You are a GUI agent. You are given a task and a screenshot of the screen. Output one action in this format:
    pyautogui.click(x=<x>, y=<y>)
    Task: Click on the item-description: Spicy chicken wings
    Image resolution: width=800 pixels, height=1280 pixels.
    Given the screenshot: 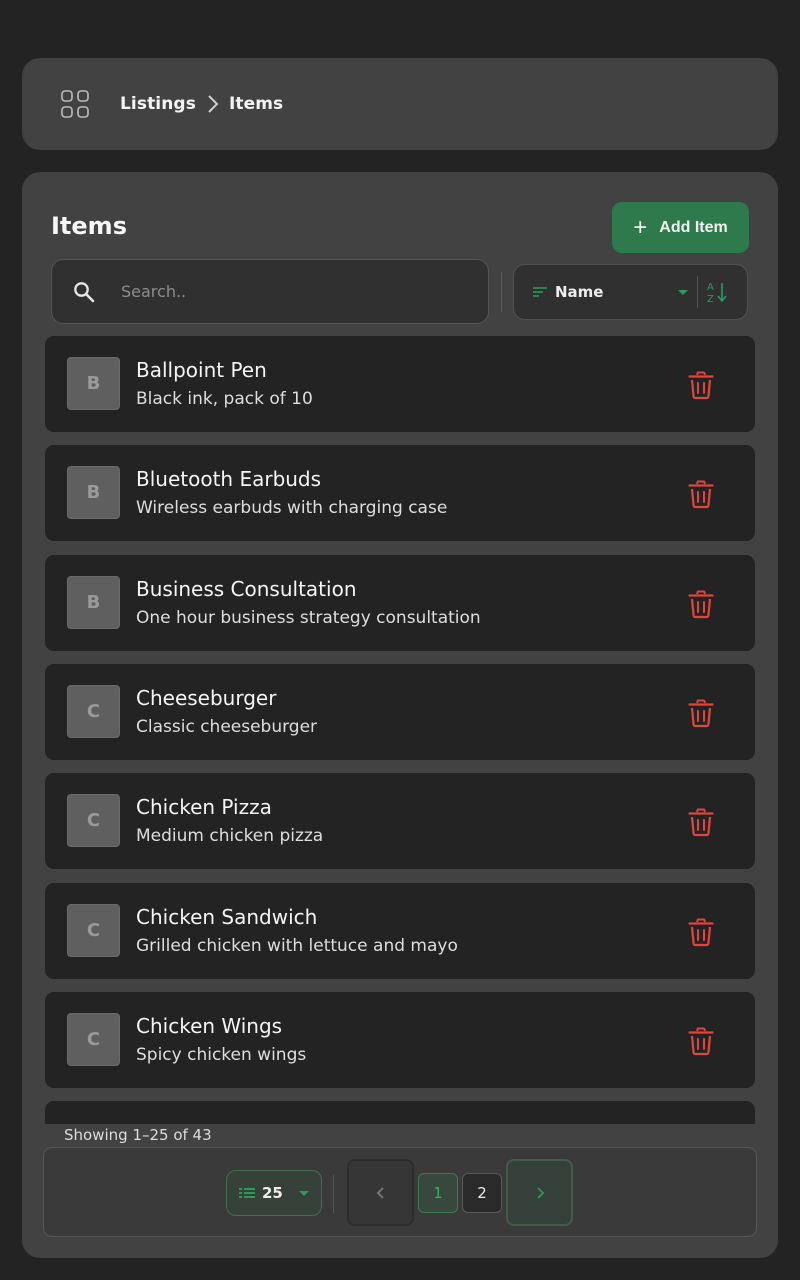 What is the action you would take?
    pyautogui.click(x=221, y=1054)
    